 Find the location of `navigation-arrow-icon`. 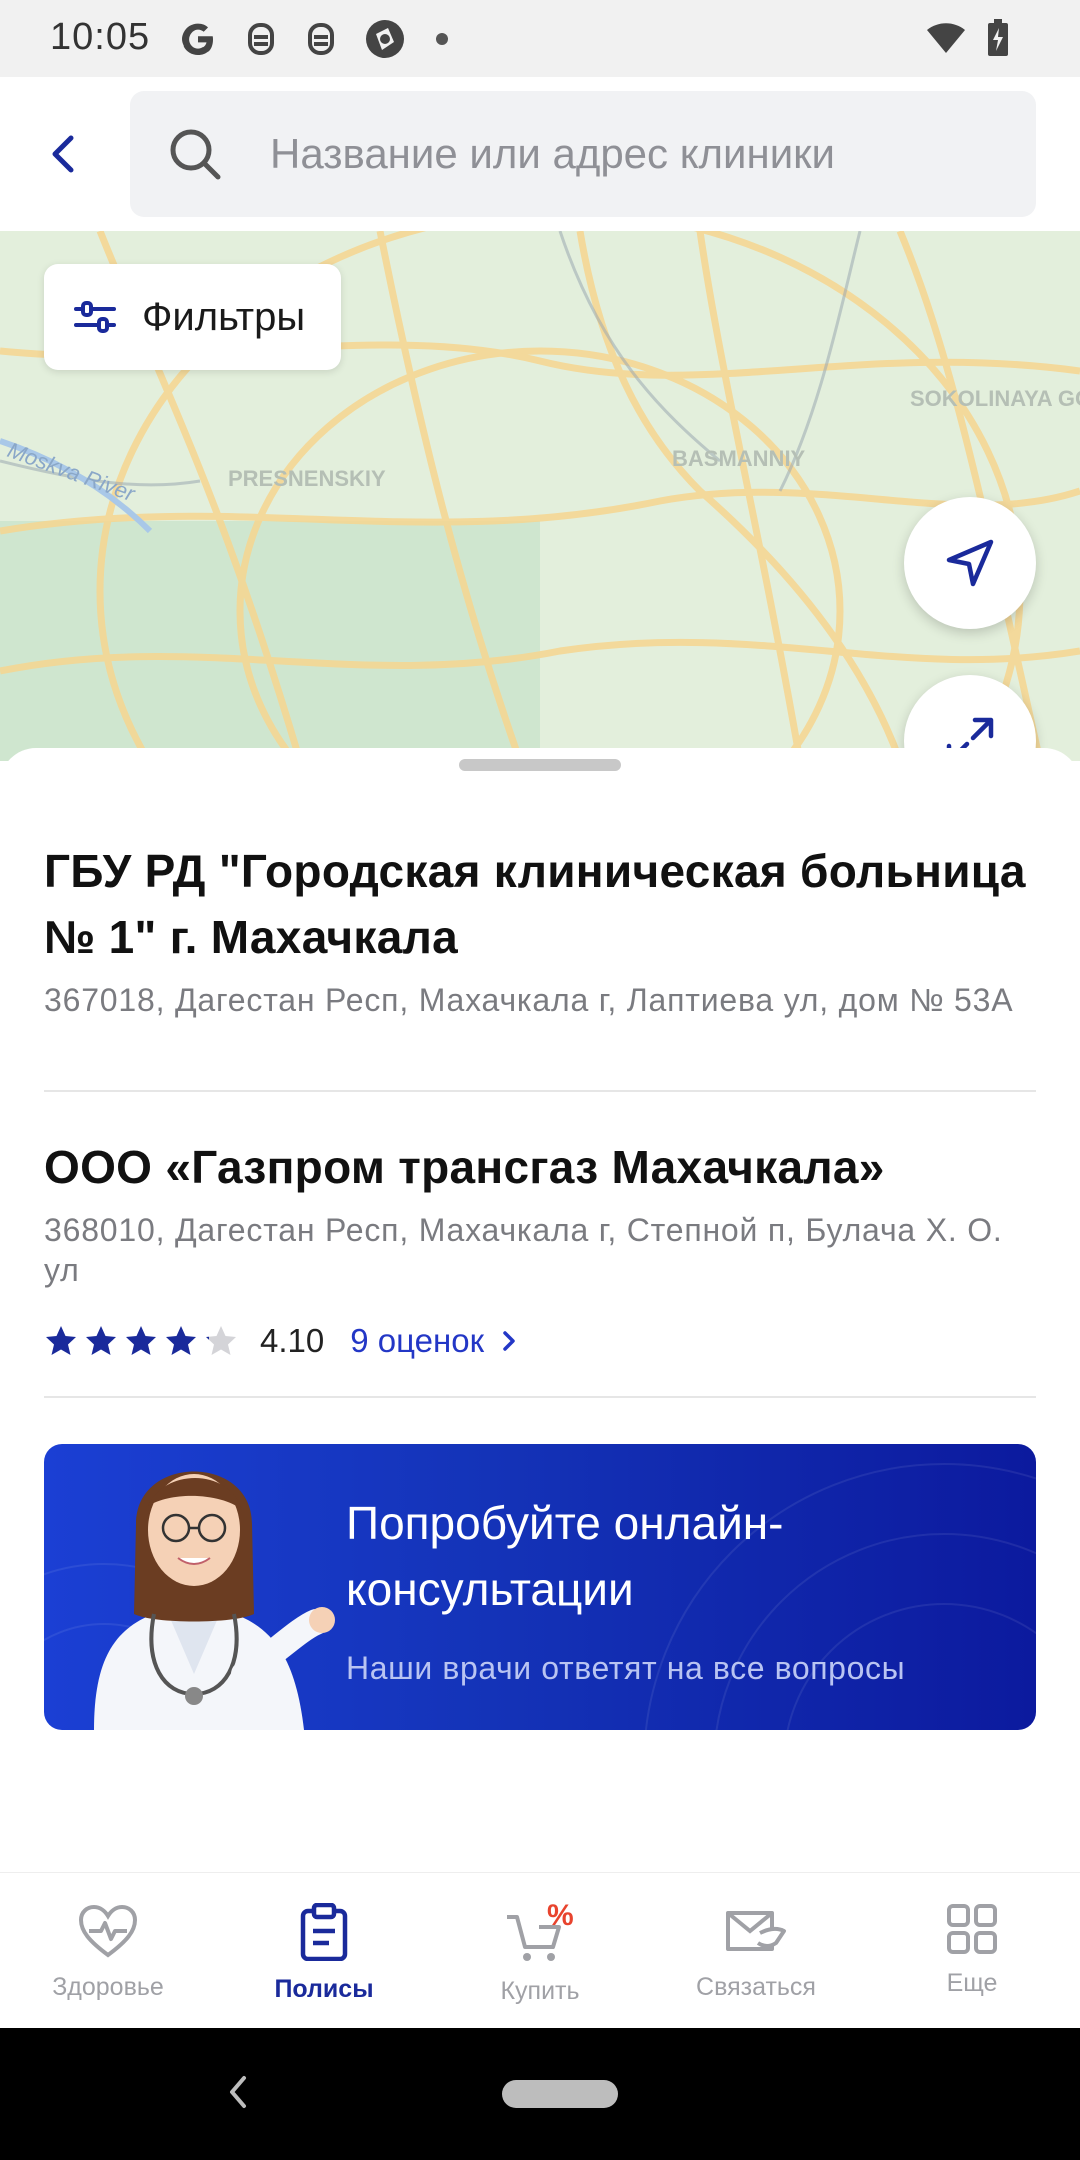

navigation-arrow-icon is located at coordinates (970, 563).